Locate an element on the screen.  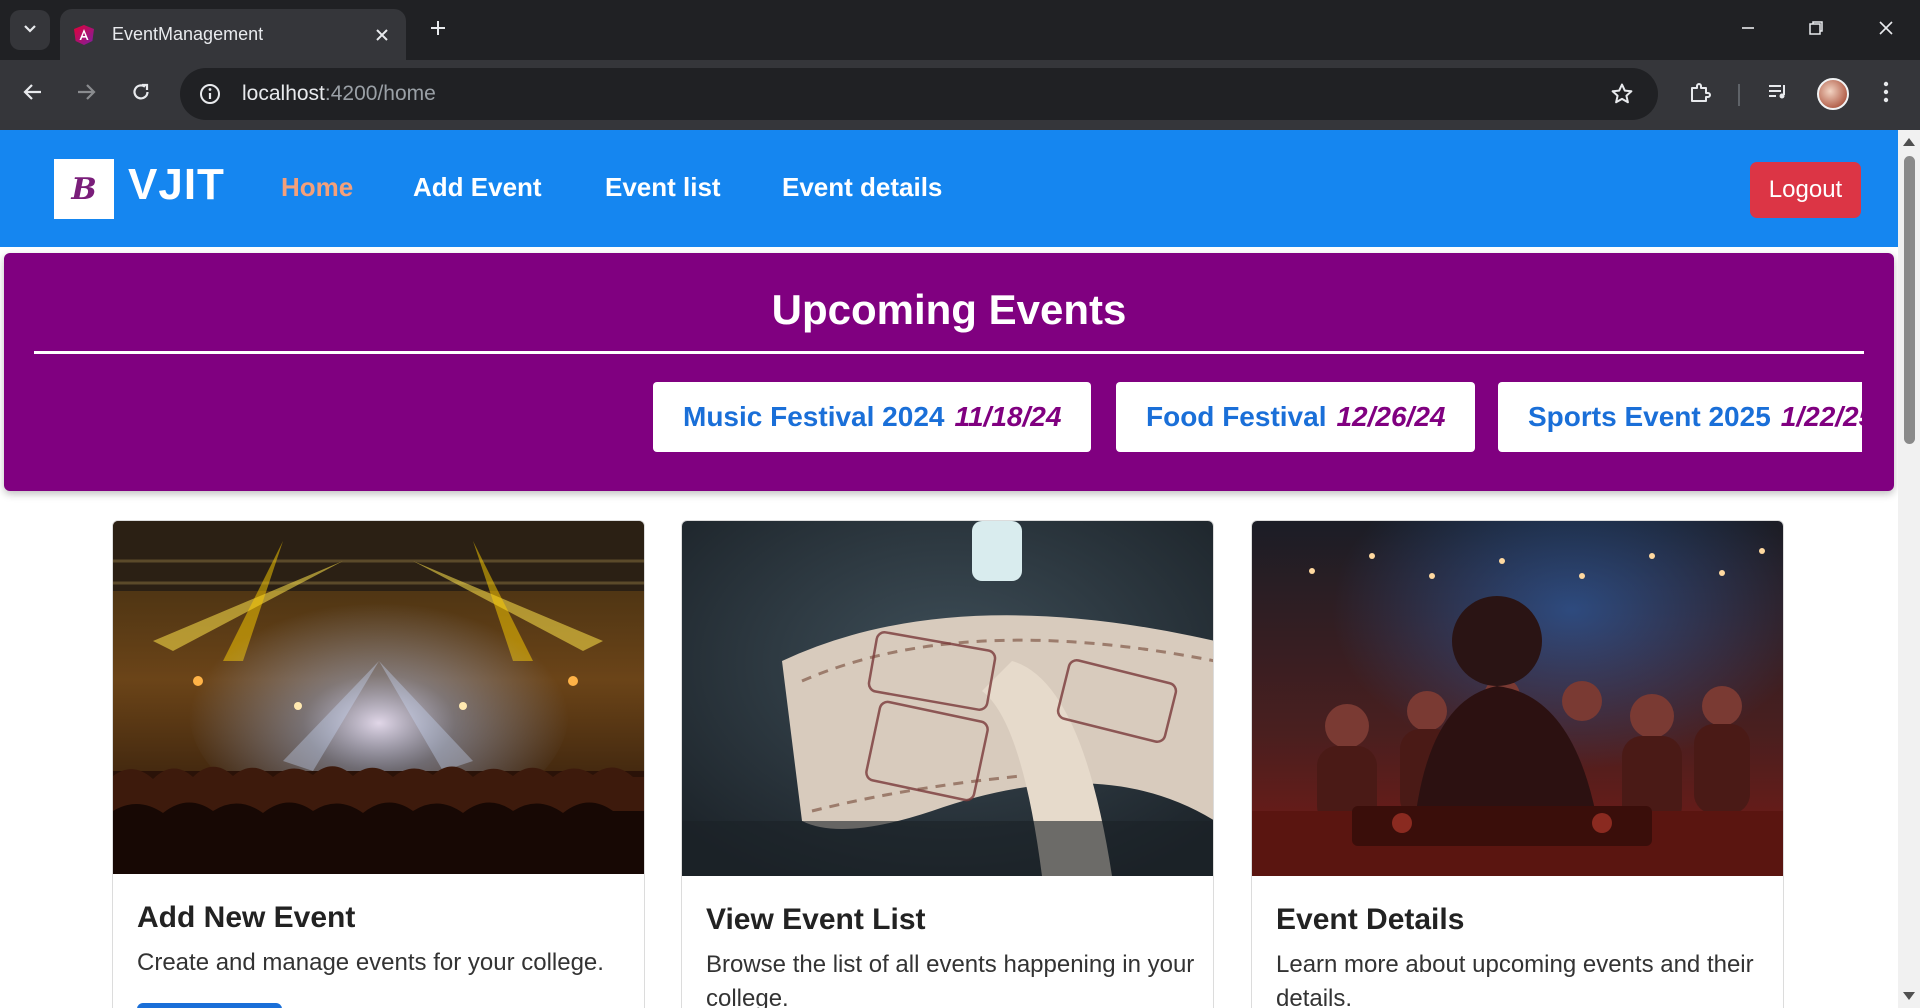
nav-link-add-event: Add Event is located at coordinates (477, 187).